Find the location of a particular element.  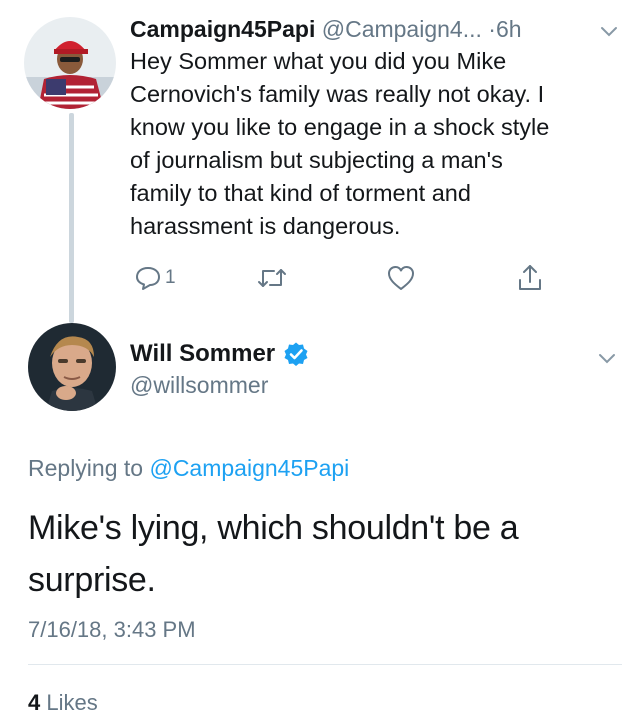

divider is located at coordinates (325, 664).